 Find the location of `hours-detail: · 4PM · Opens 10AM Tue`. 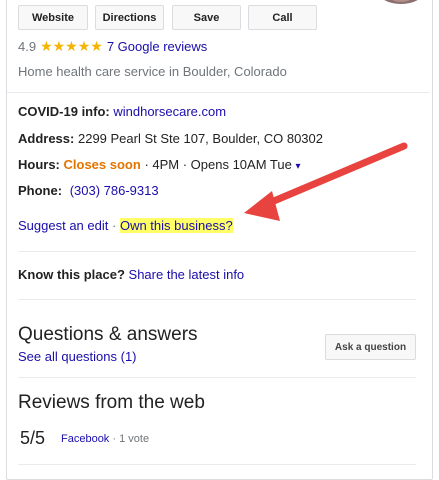

hours-detail: · 4PM · Opens 10AM Tue is located at coordinates (217, 164).